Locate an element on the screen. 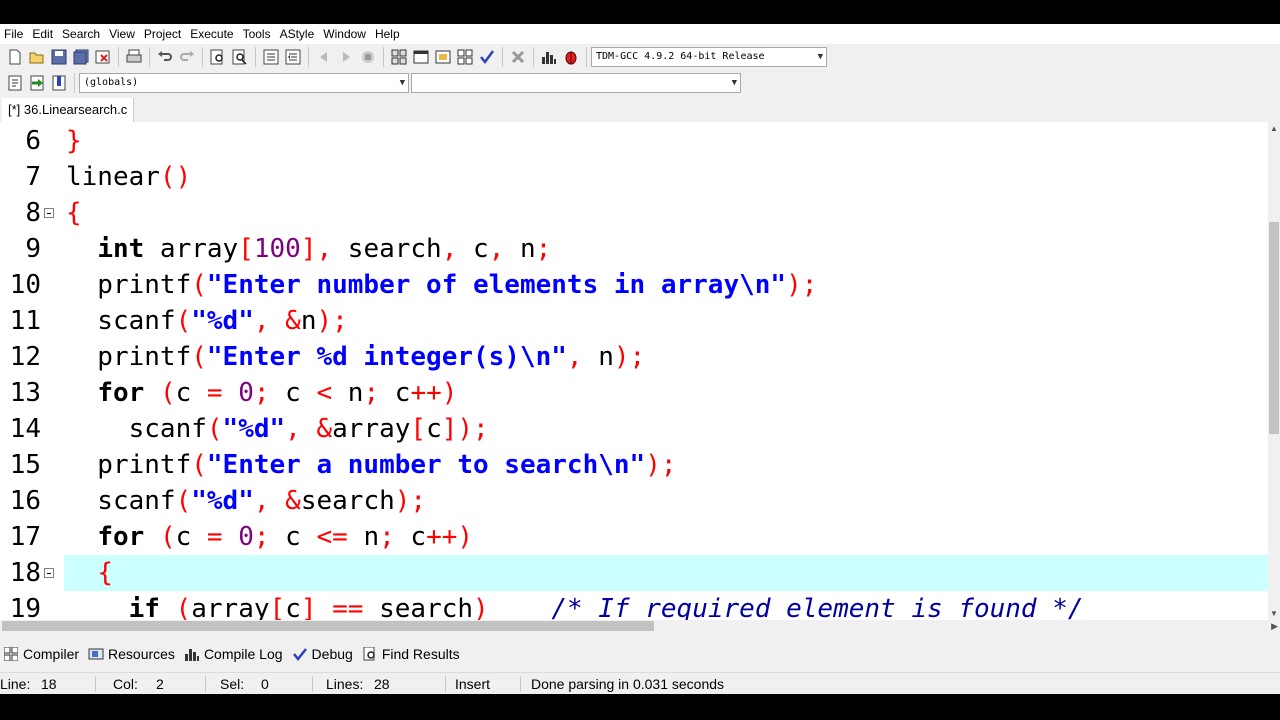 Image resolution: width=1280 pixels, height=720 pixels. syntax-check-button is located at coordinates (487, 57).